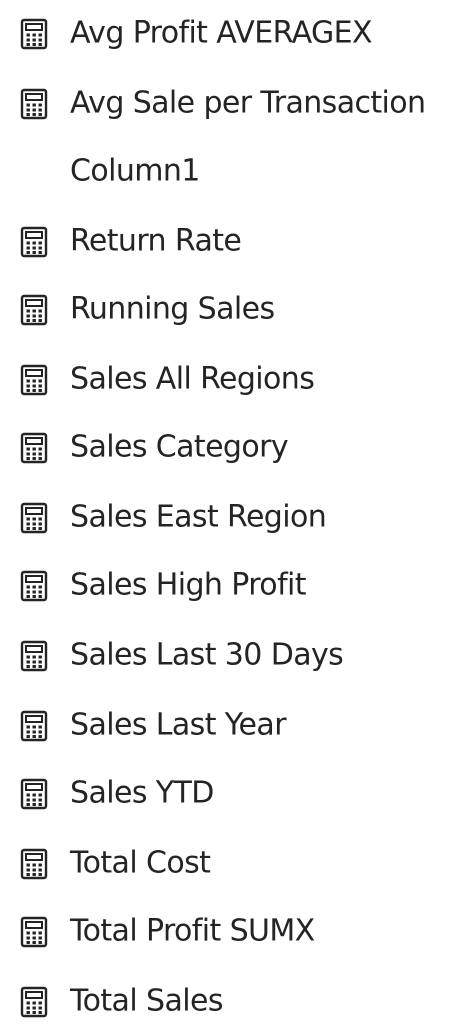  I want to click on field-label: Sales High Profit, so click(188, 585).